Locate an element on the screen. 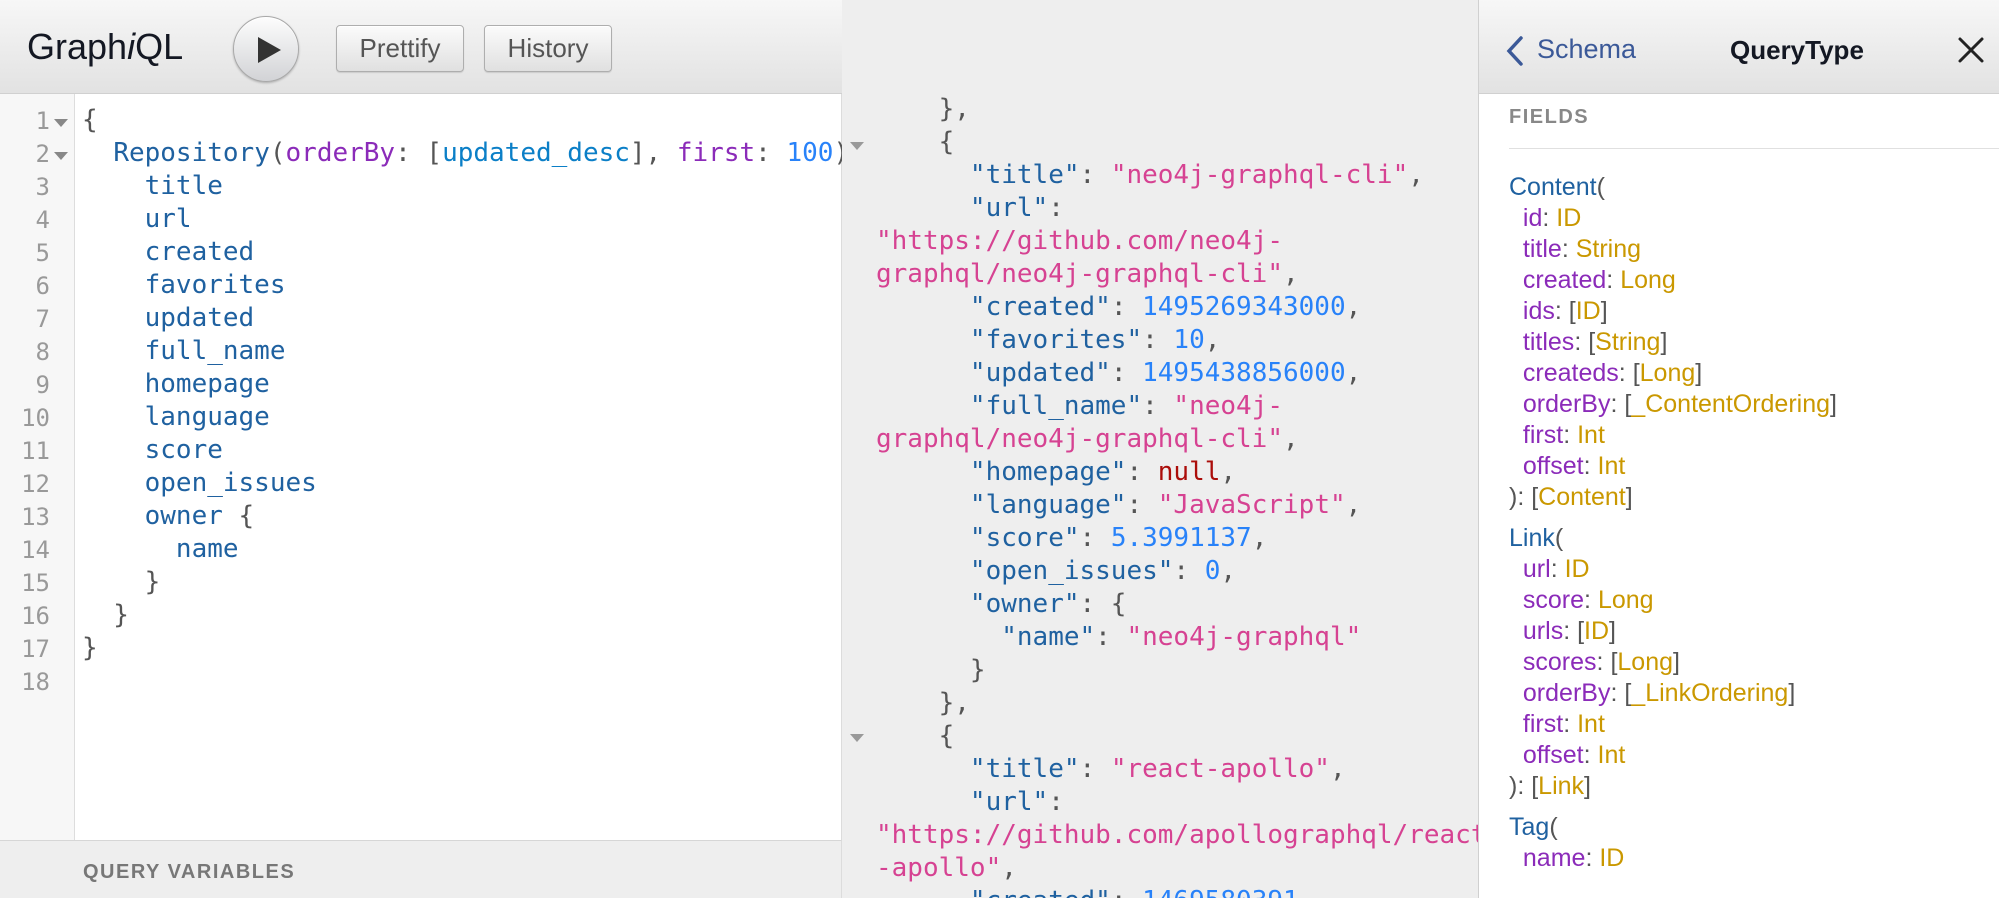  doc-field-arg: urls: [ID] is located at coordinates (1562, 631).